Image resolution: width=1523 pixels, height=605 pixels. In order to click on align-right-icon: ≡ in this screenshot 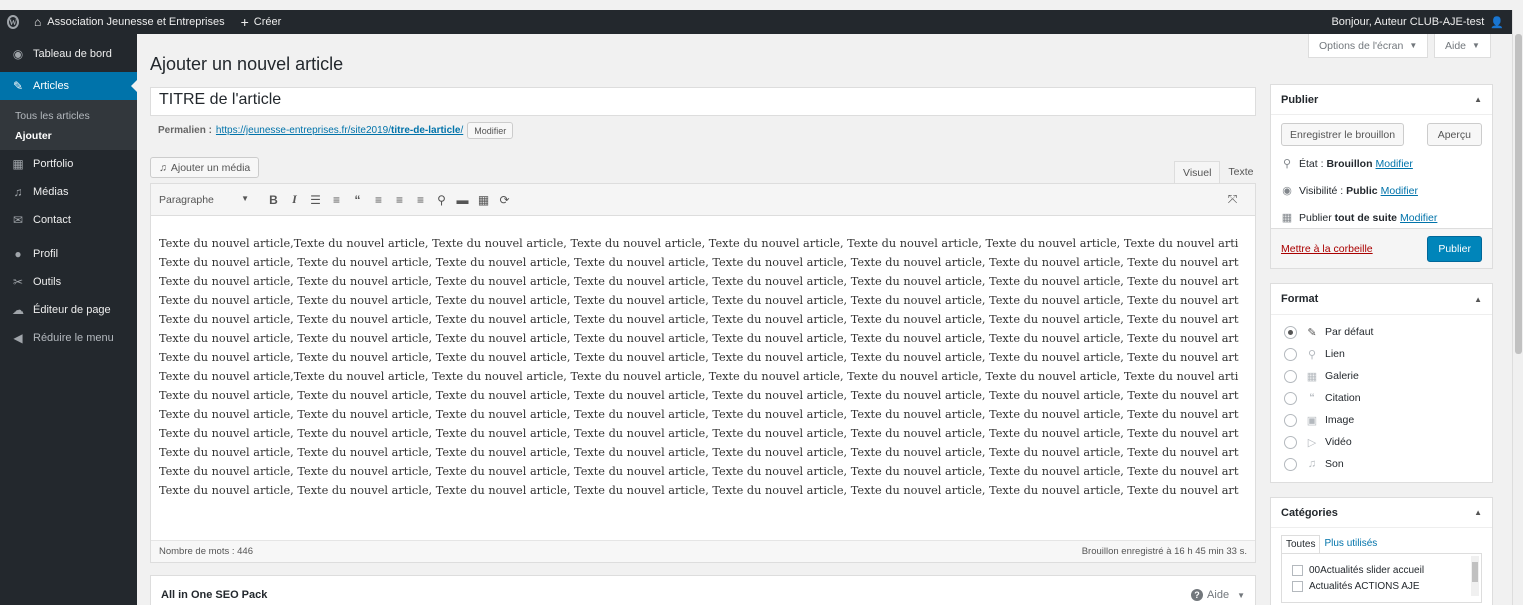, I will do `click(420, 200)`.